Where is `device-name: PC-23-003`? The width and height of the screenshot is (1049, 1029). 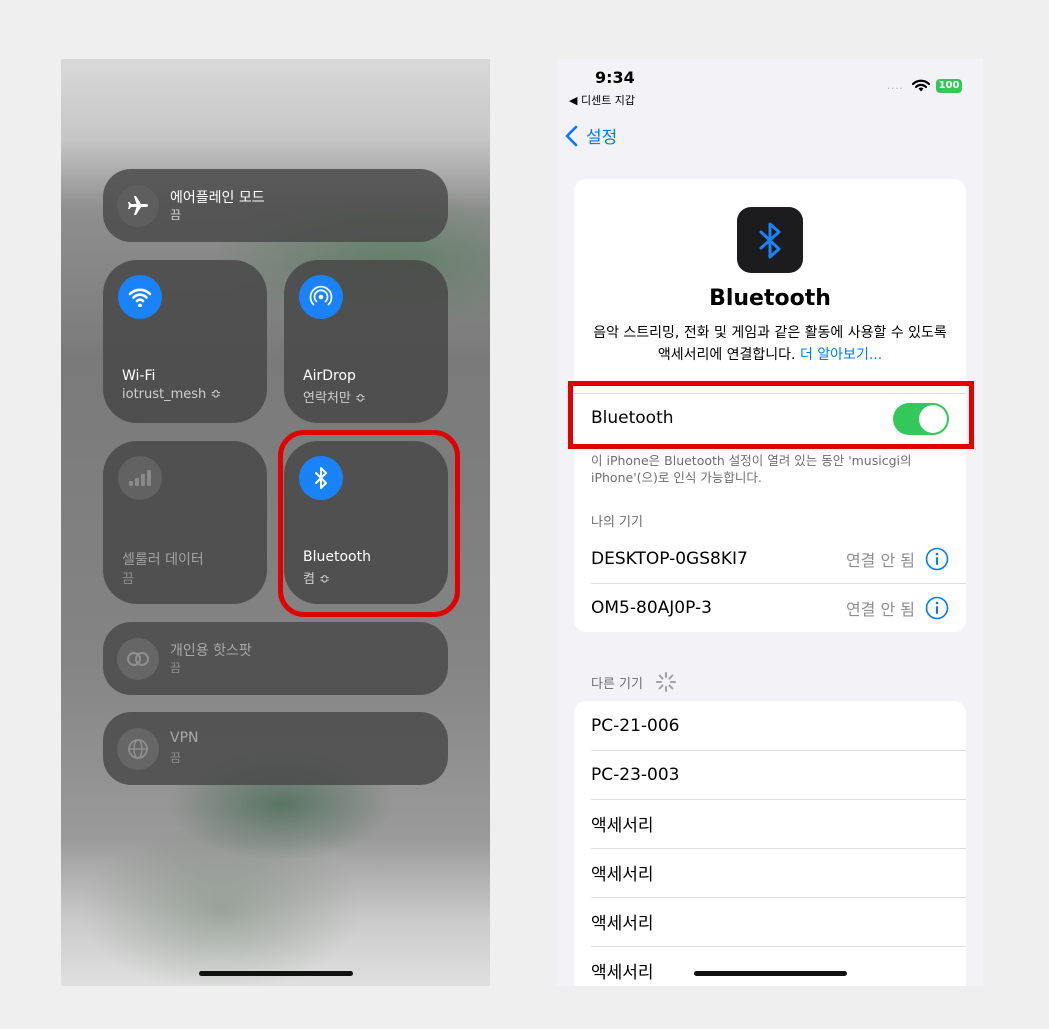 device-name: PC-23-003 is located at coordinates (635, 774).